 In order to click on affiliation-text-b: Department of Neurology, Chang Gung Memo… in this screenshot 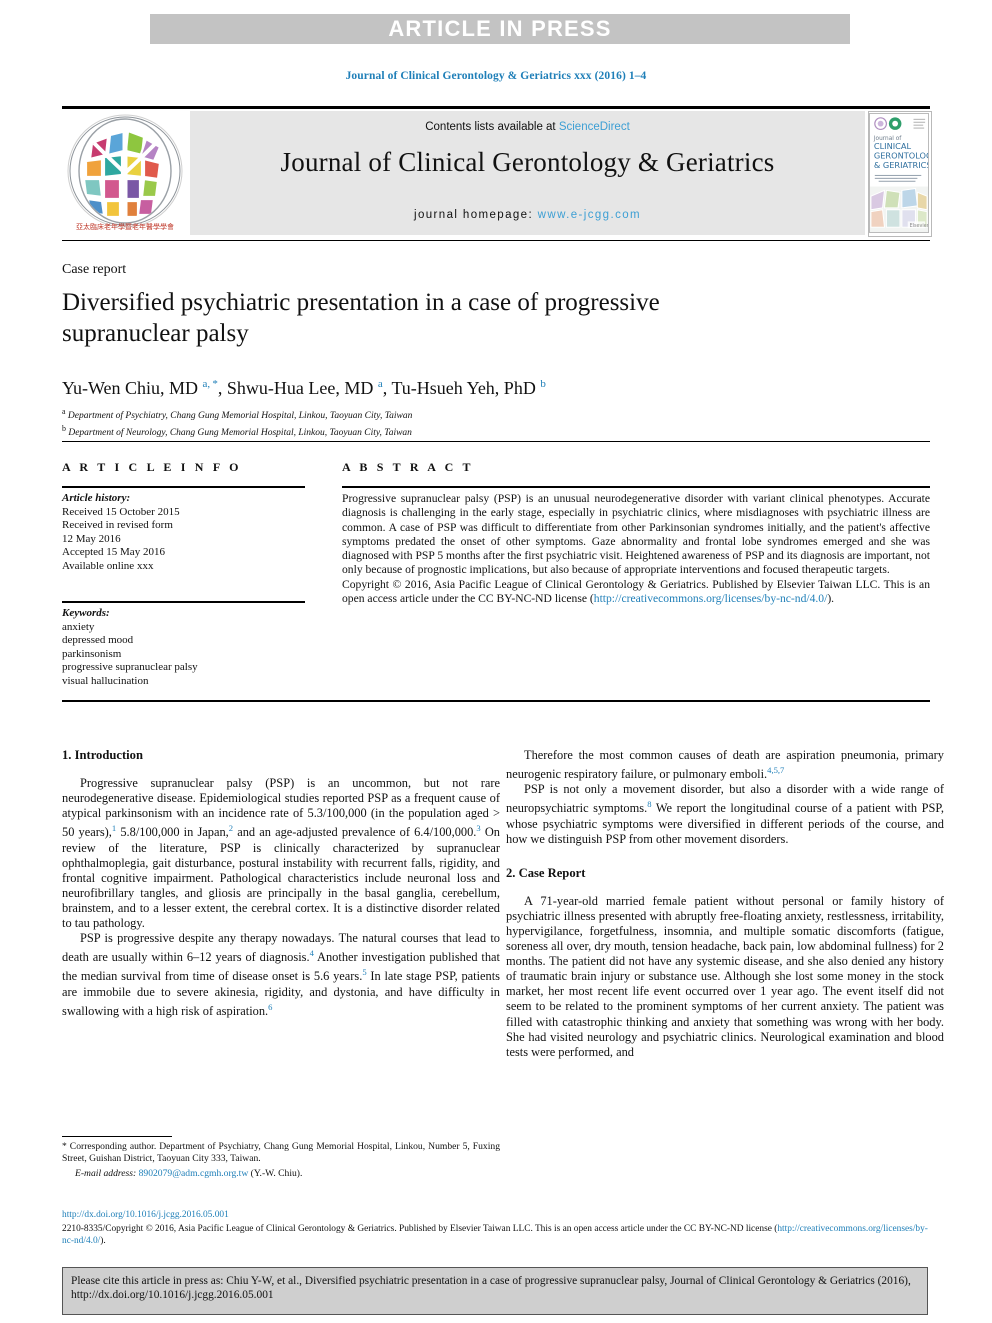, I will do `click(240, 432)`.